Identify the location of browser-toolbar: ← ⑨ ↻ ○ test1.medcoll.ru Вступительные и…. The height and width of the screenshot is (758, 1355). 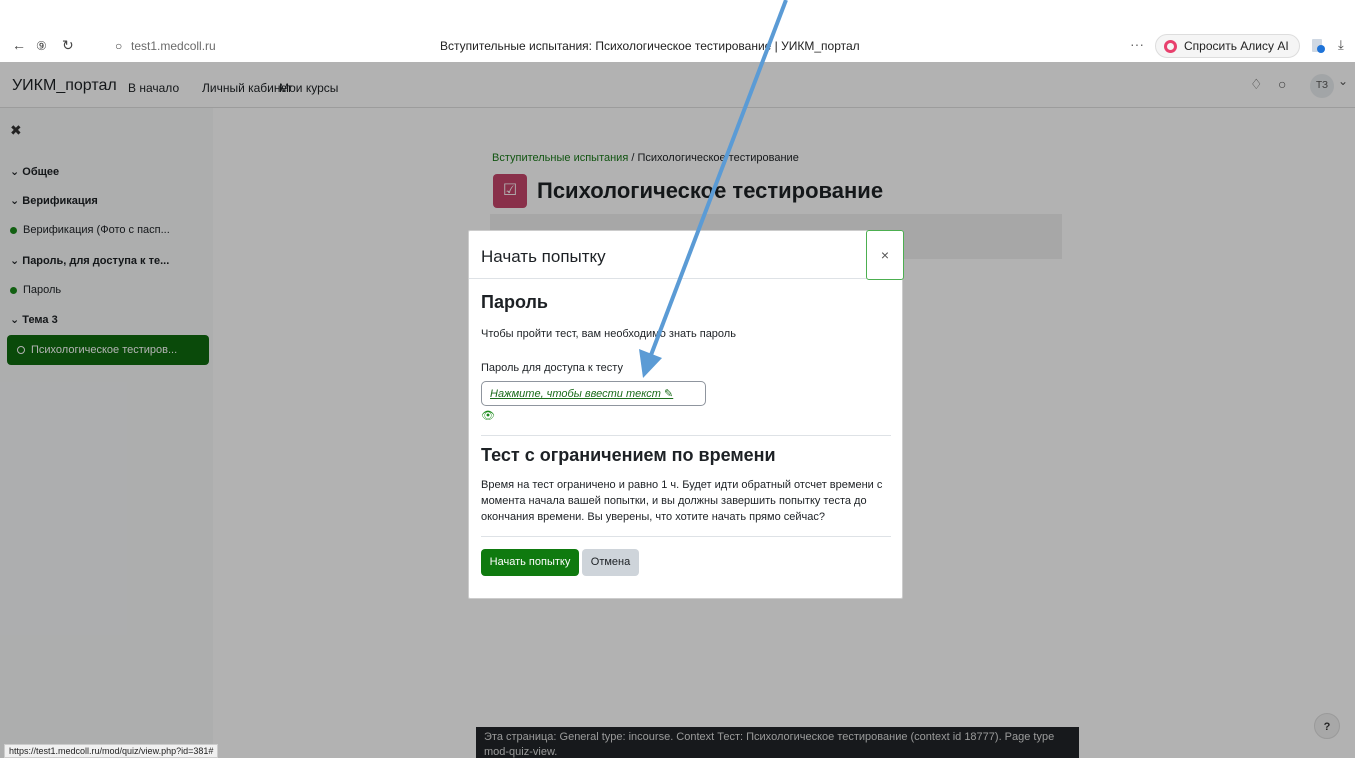
(677, 46).